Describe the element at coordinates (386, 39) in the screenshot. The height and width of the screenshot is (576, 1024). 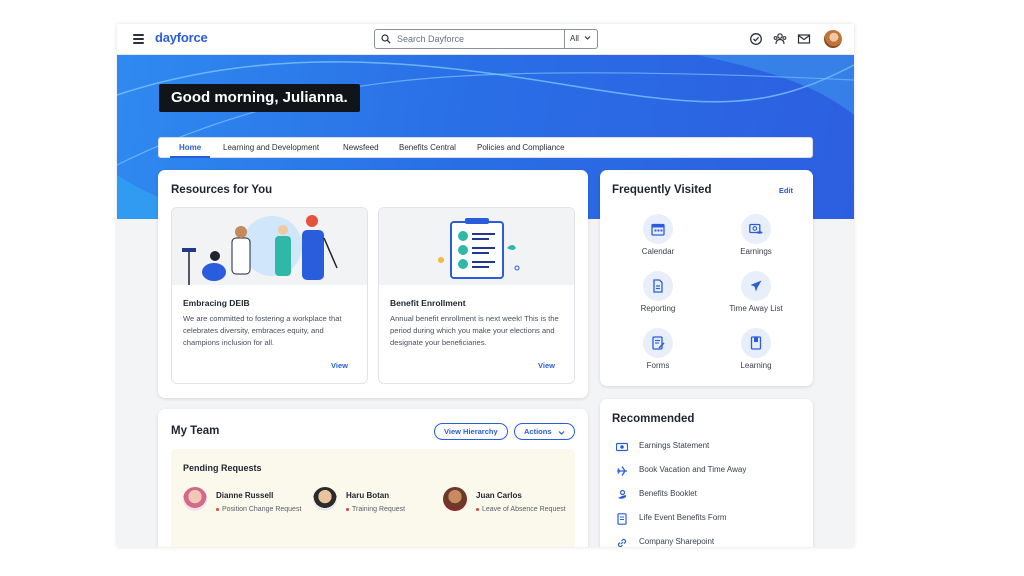
I see `search-icon` at that location.